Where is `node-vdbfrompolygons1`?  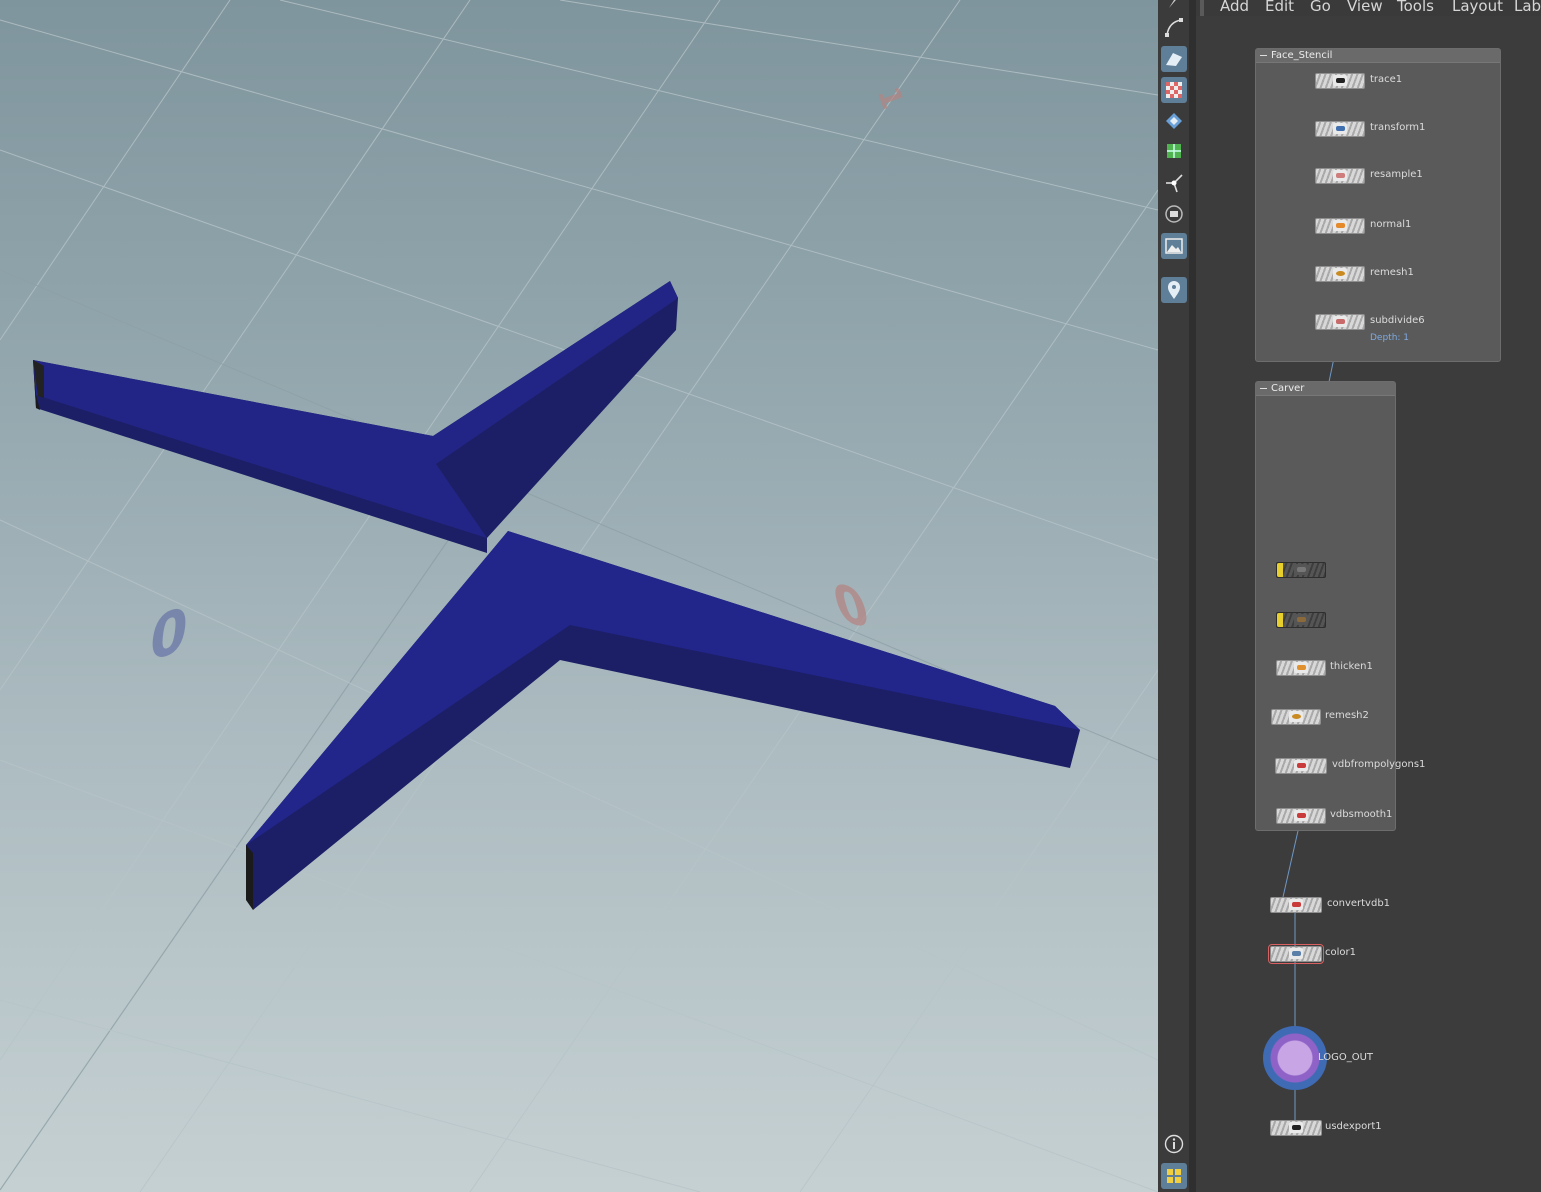
node-vdbfrompolygons1 is located at coordinates (1301, 766).